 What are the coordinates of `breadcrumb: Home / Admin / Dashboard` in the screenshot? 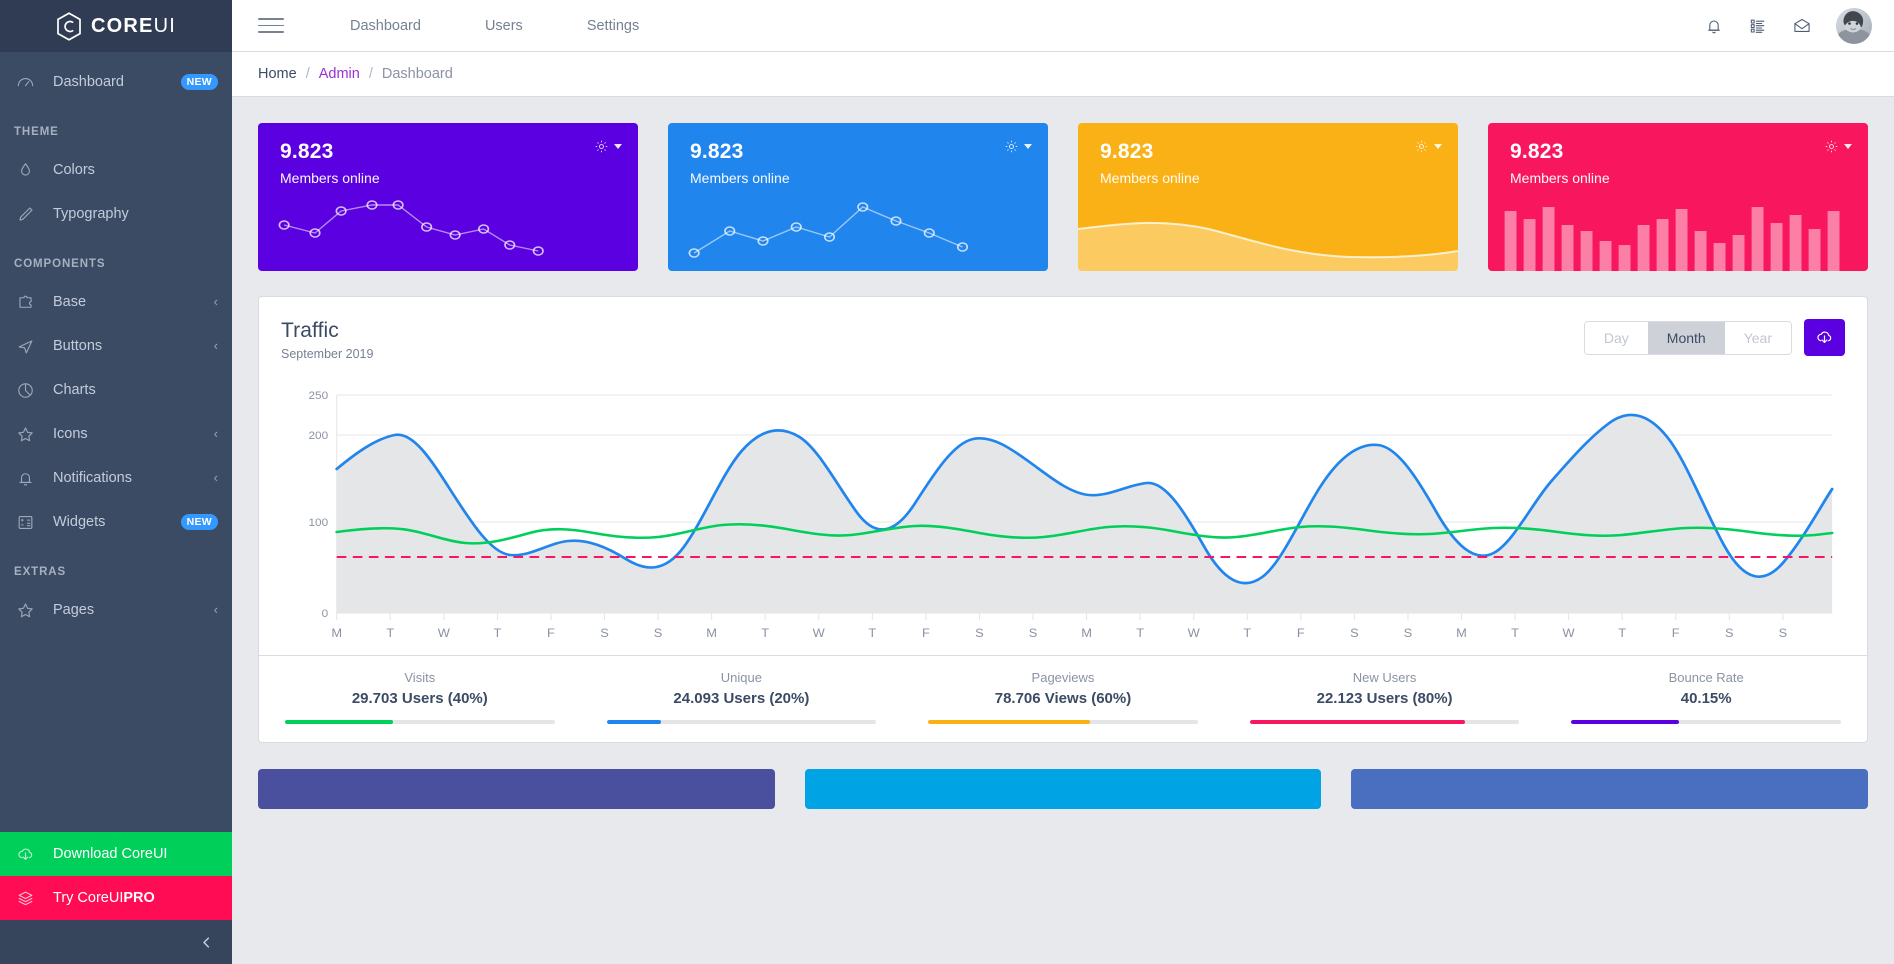 It's located at (355, 74).